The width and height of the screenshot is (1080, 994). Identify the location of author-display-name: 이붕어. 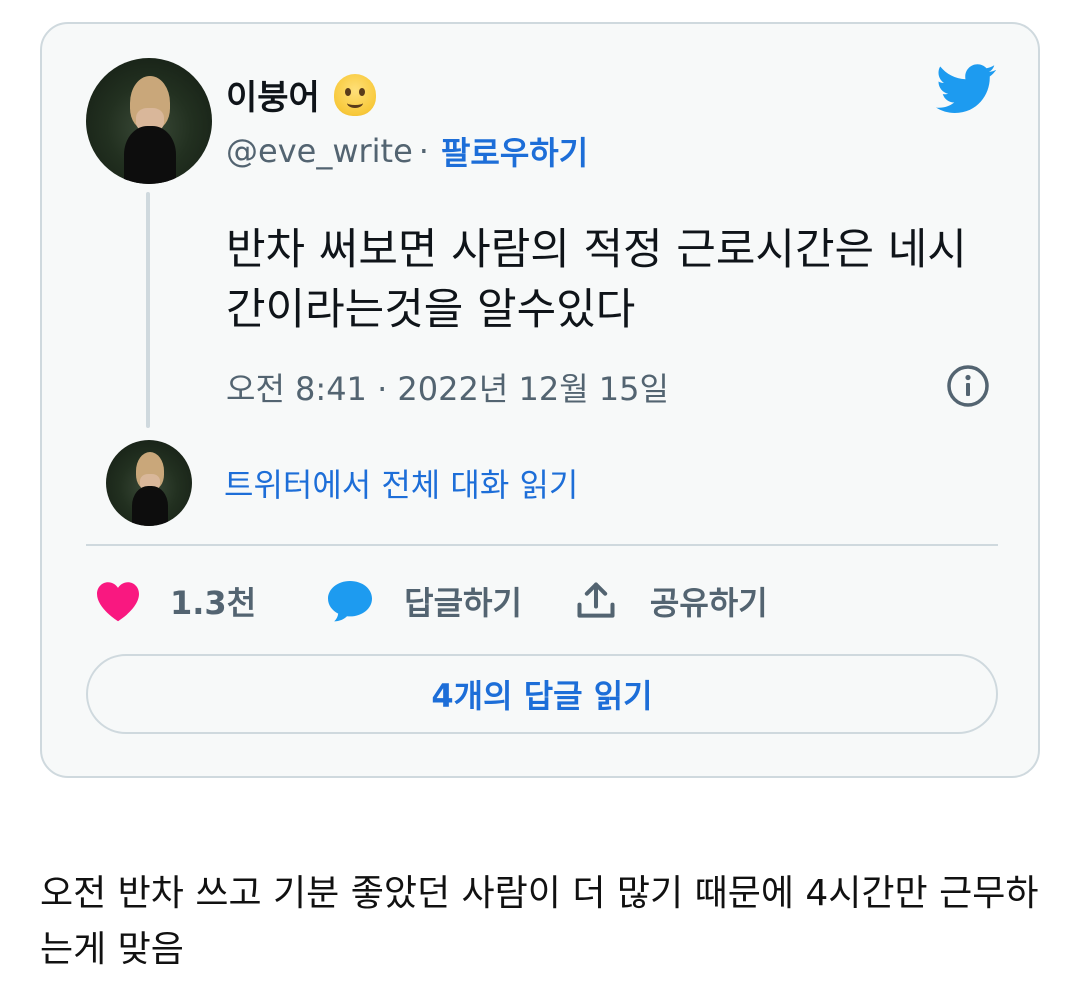
(273, 94).